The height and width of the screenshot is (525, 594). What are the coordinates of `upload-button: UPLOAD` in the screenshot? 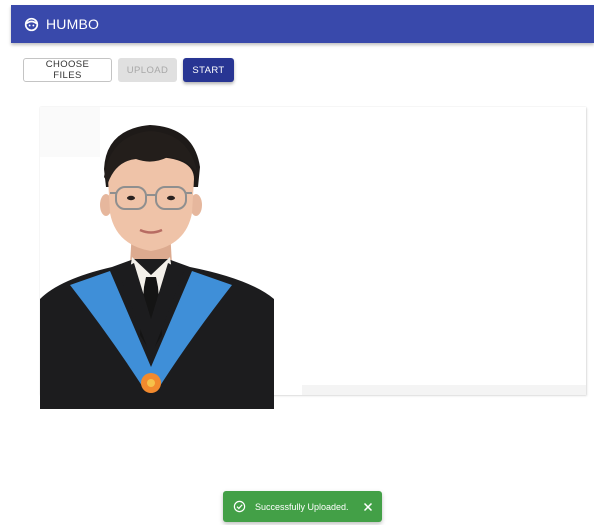 It's located at (147, 70).